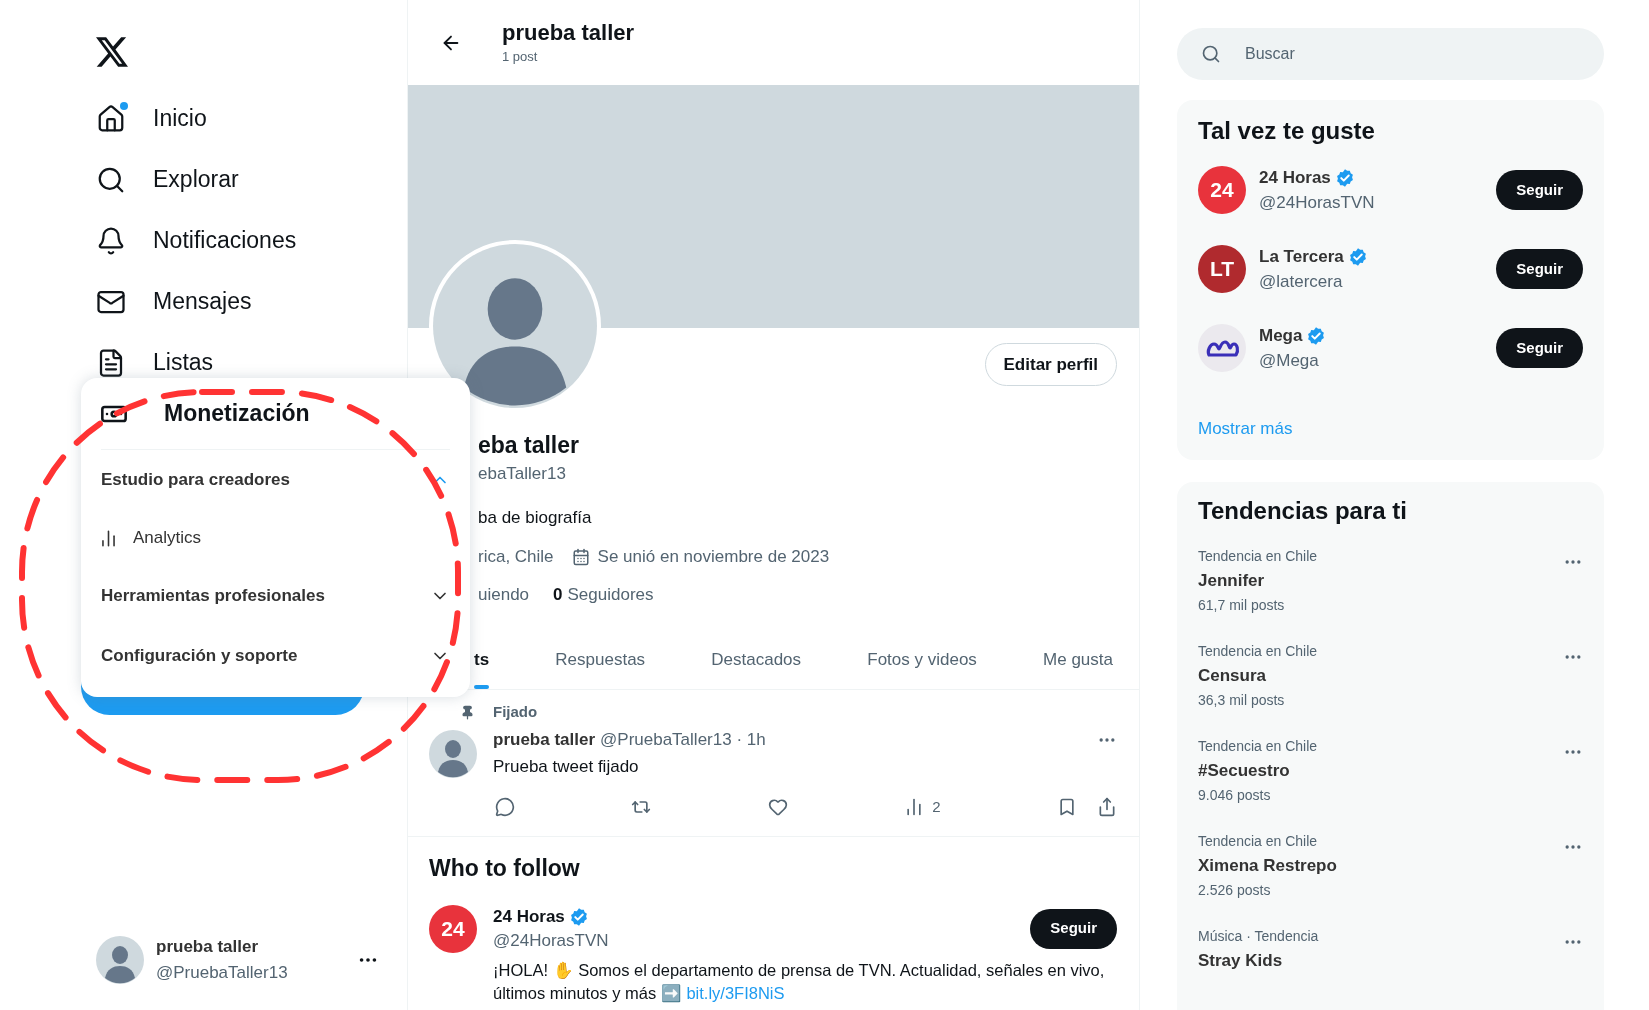  What do you see at coordinates (535, 518) in the screenshot?
I see `profile-bio: ba de biografía` at bounding box center [535, 518].